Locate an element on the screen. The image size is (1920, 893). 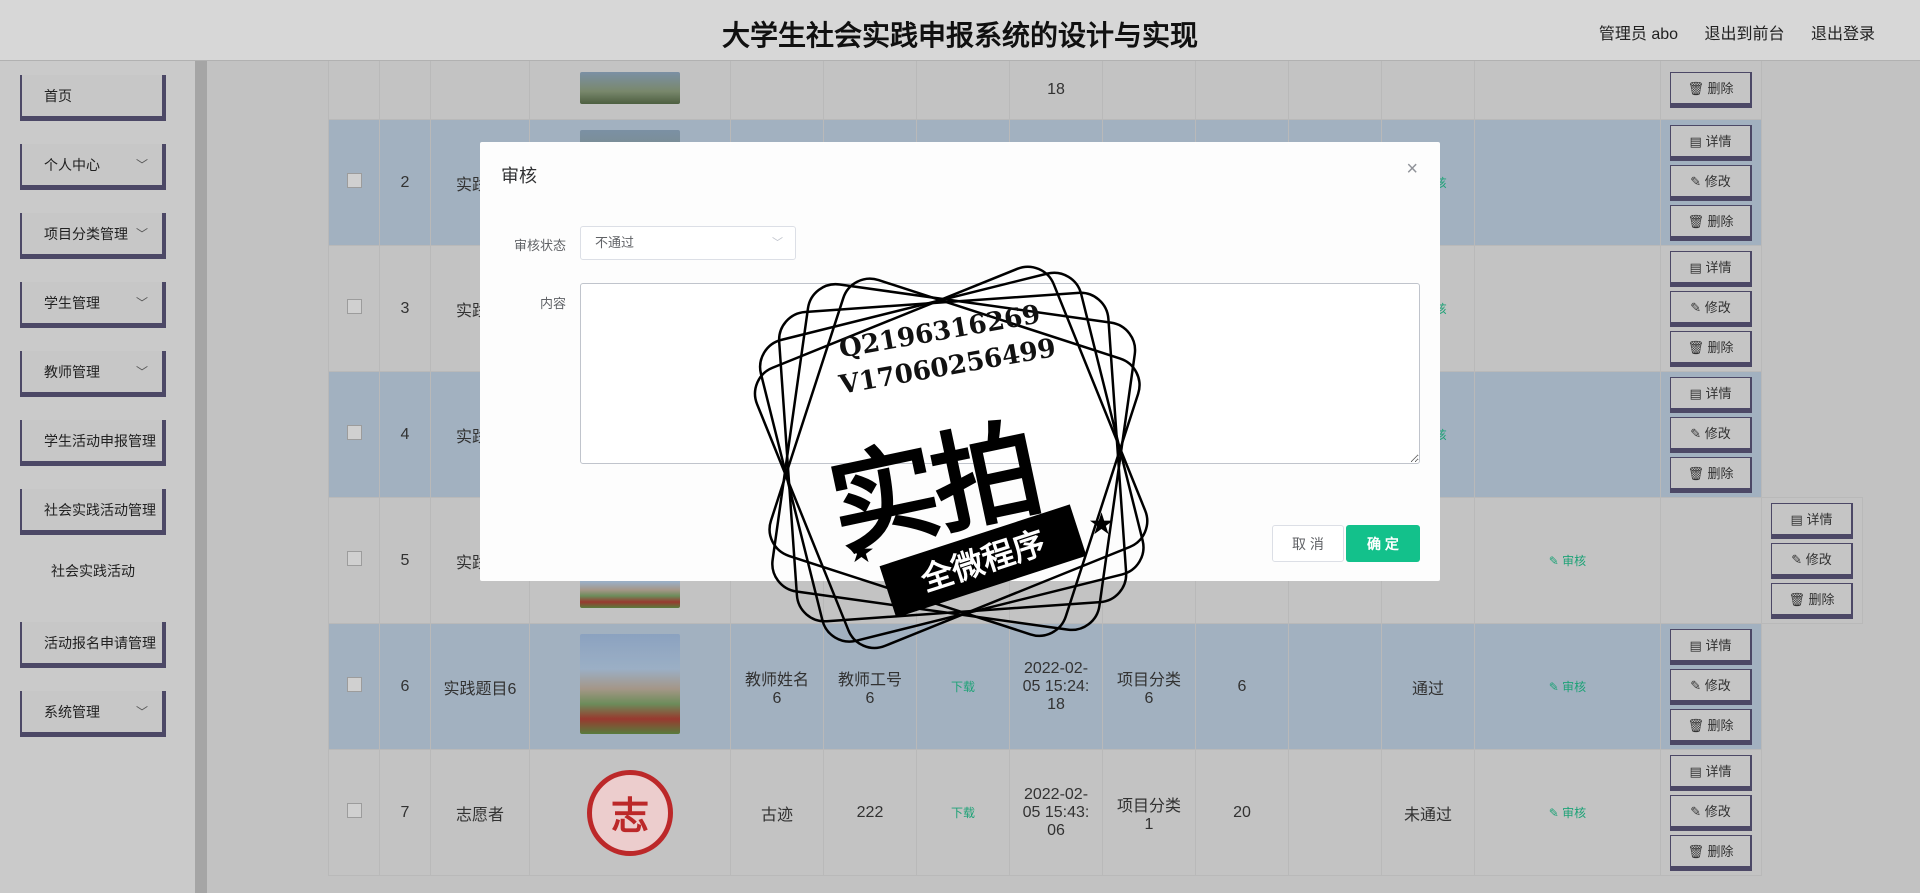
status-select: 不通过 ﹀ is located at coordinates (688, 243).